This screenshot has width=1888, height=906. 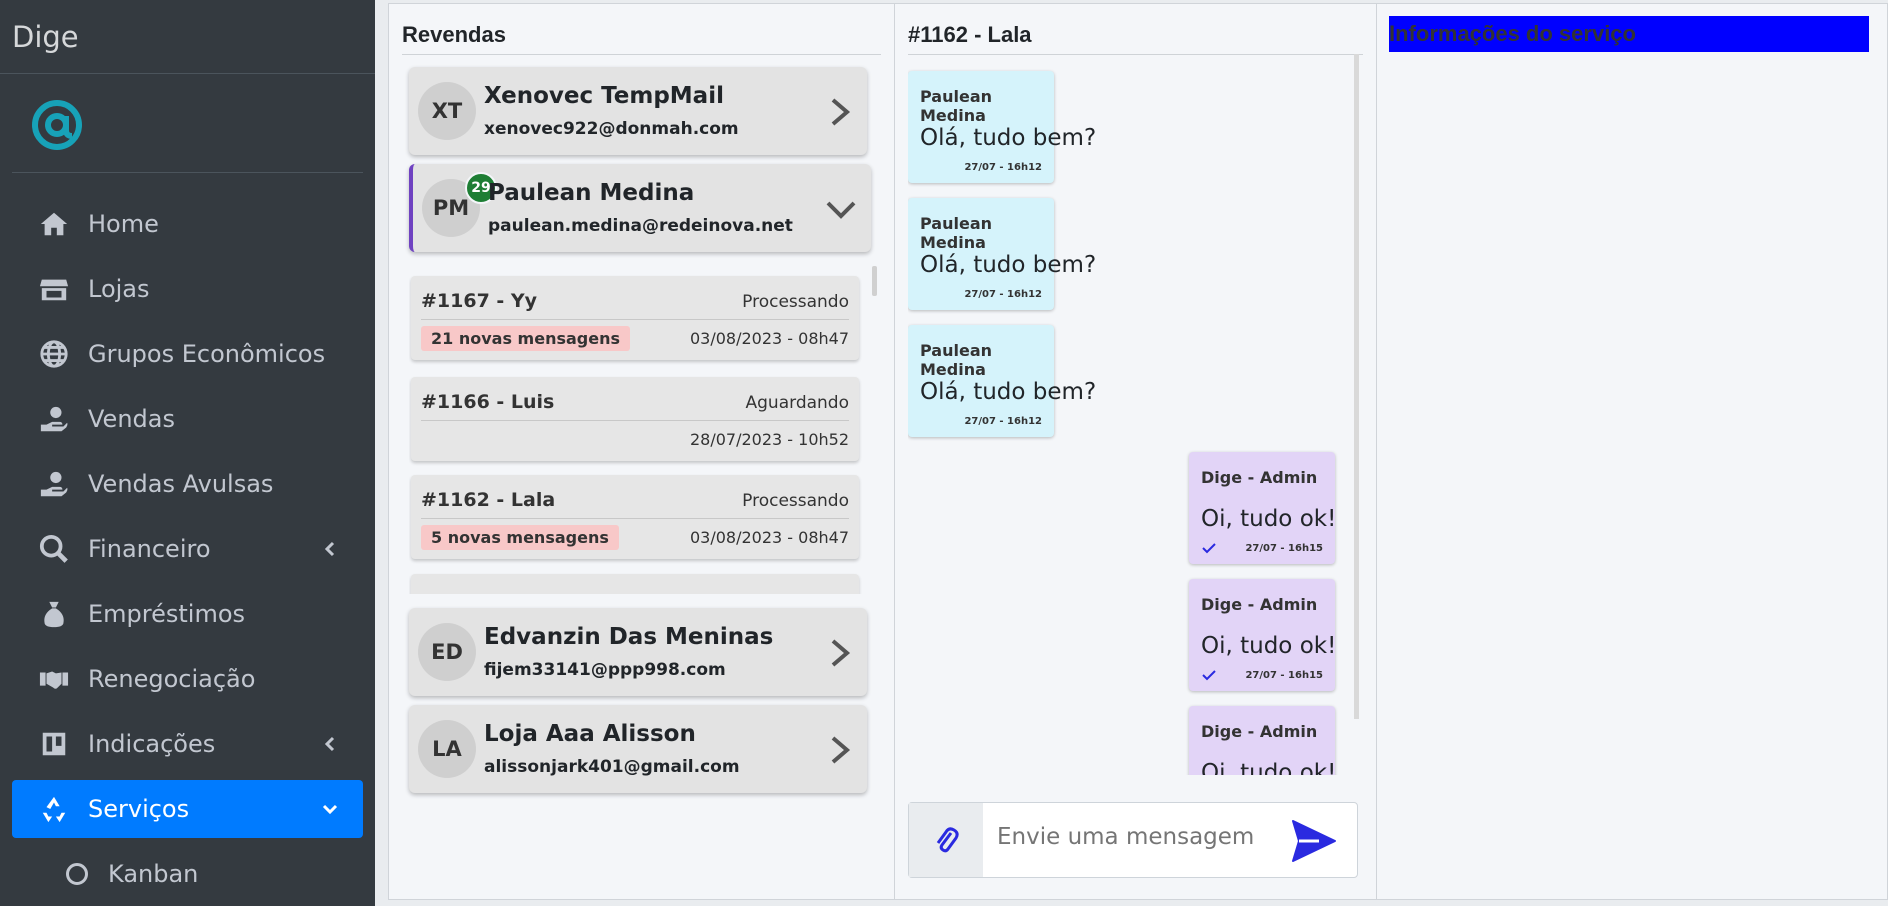 I want to click on attach-button, so click(x=946, y=840).